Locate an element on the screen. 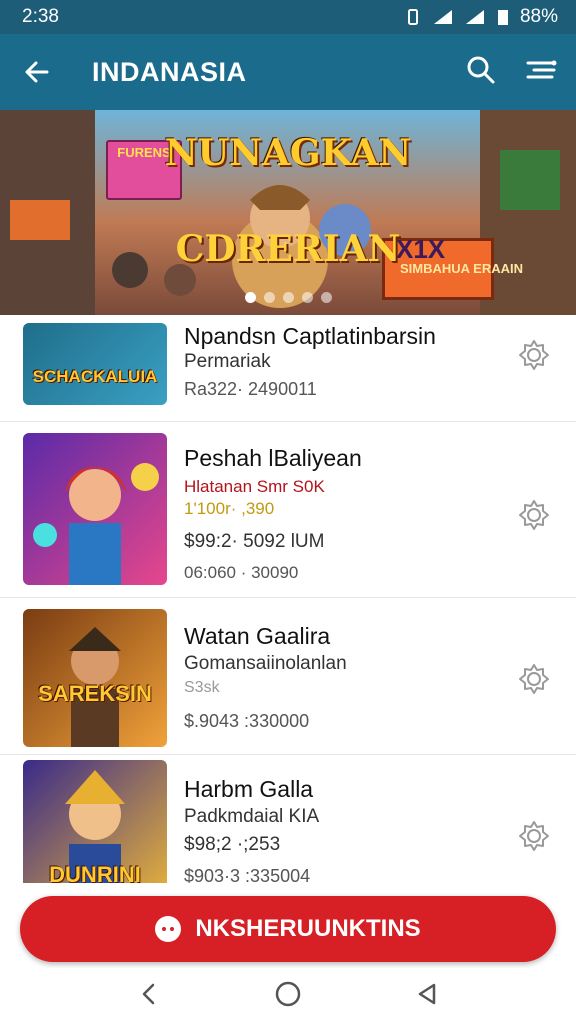  item-thumbnail: SAREKSIN is located at coordinates (95, 678).